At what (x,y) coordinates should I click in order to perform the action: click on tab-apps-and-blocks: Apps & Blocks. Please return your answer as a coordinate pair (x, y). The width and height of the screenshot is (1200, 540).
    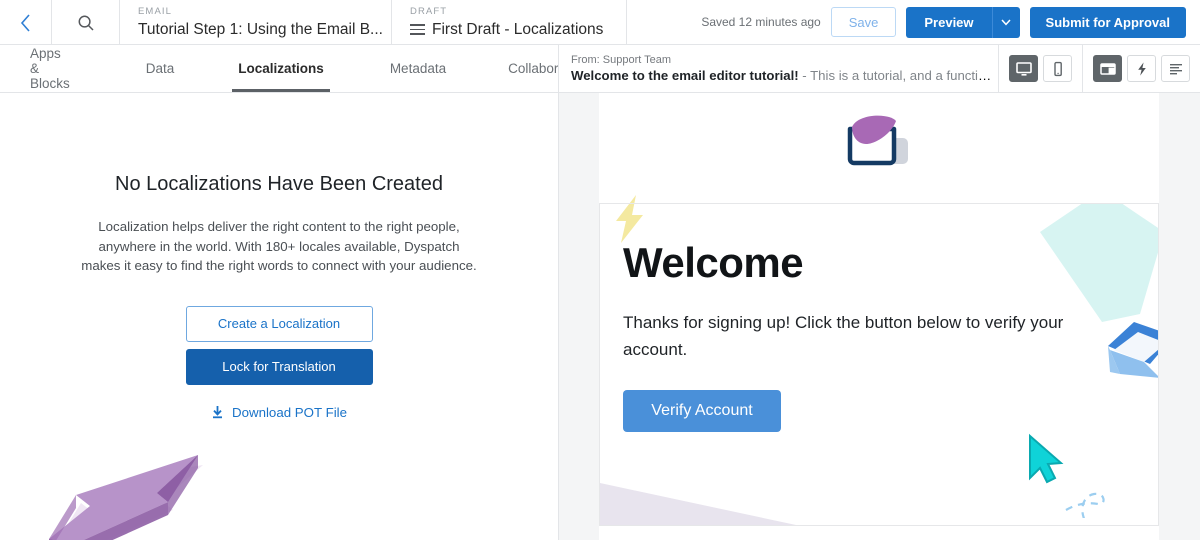
    Looking at the image, I should click on (50, 68).